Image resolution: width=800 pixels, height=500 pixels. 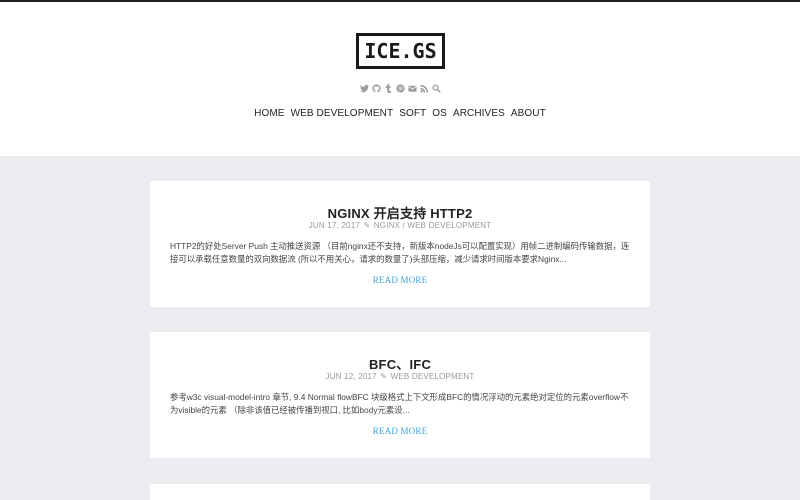 I want to click on nav-about: ABOUT, so click(x=528, y=114).